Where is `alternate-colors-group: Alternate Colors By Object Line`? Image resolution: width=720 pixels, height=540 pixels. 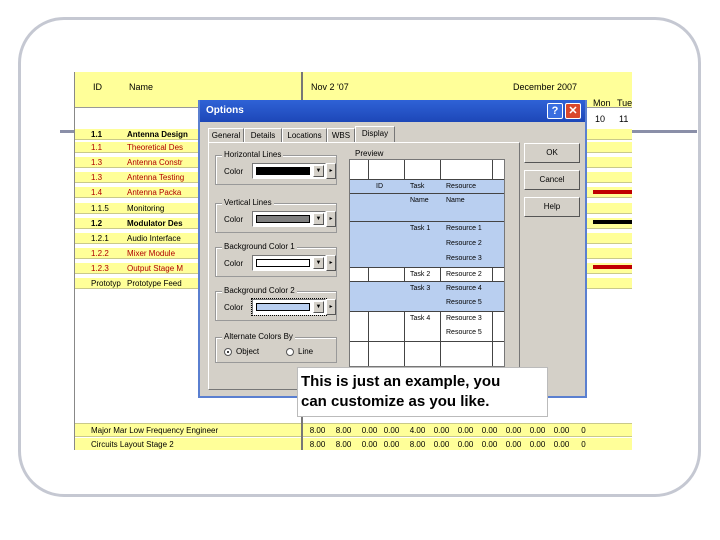
alternate-colors-group: Alternate Colors By Object Line is located at coordinates (276, 347).